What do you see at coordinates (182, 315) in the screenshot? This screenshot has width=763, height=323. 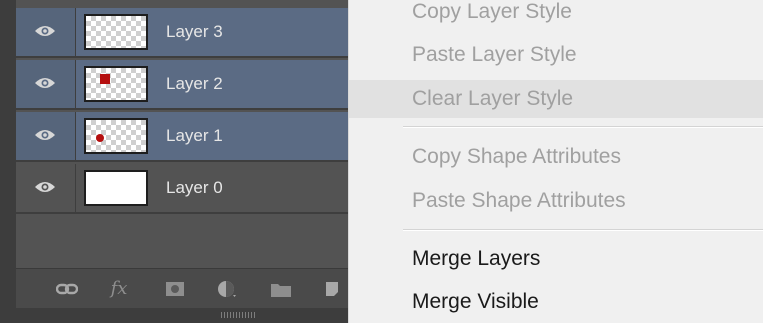 I see `panel-resize-bar` at bounding box center [182, 315].